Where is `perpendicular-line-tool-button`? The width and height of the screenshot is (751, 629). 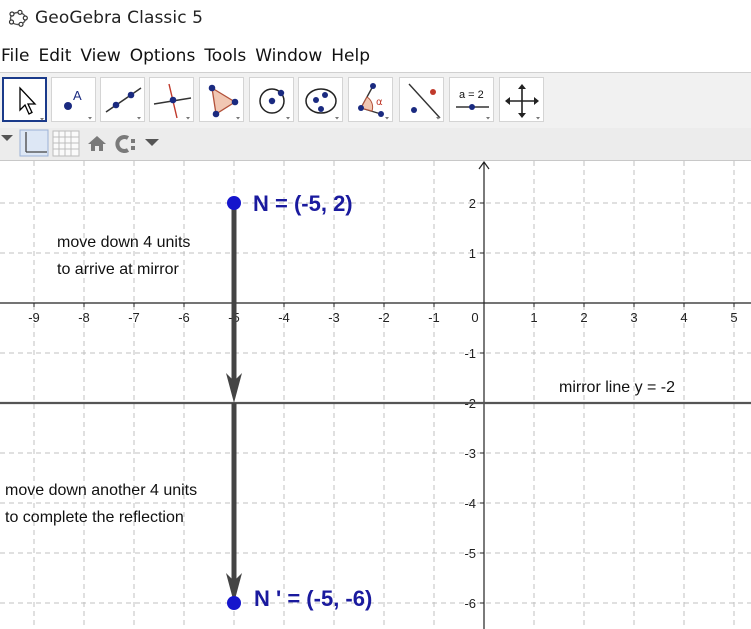
perpendicular-line-tool-button is located at coordinates (171, 99).